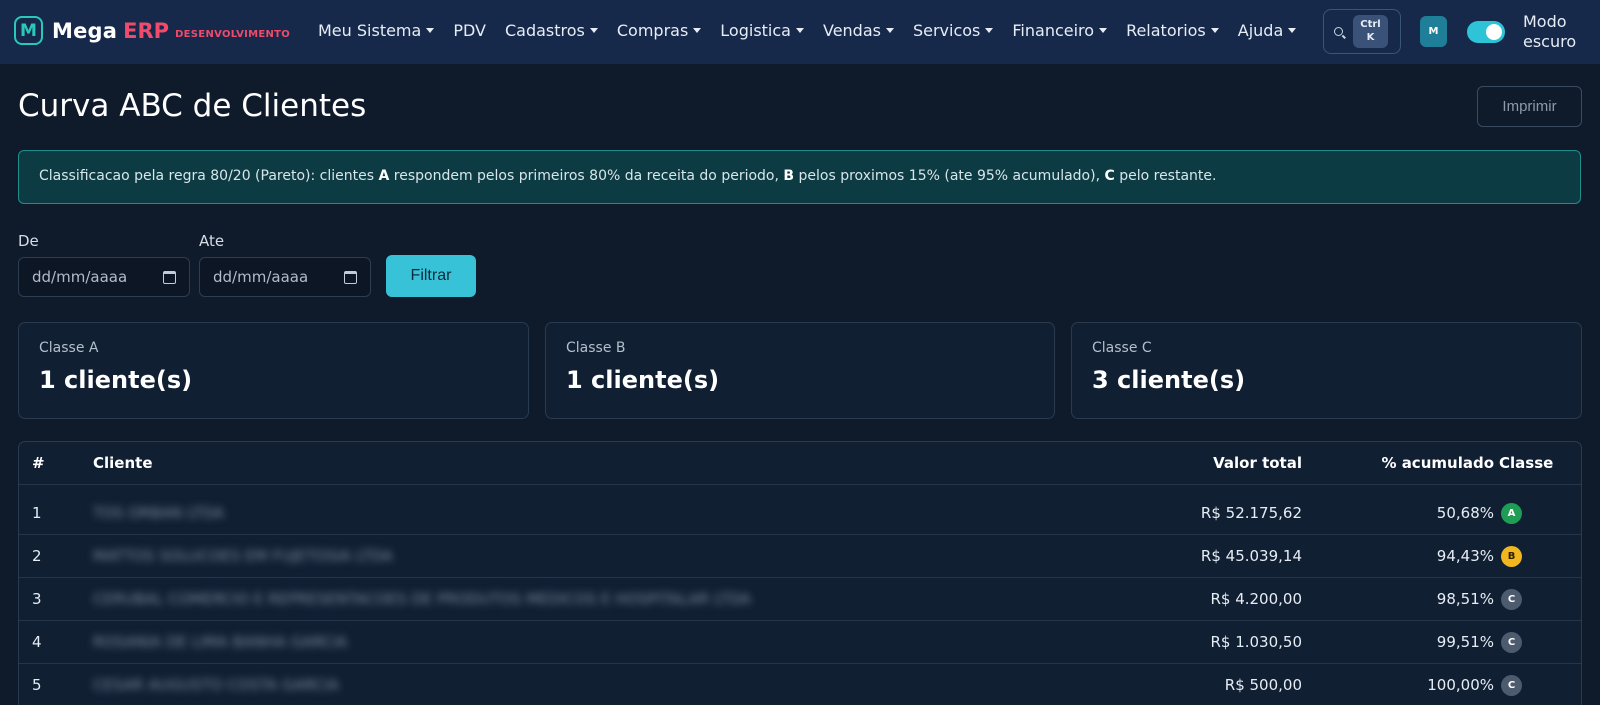 The width and height of the screenshot is (1600, 705). I want to click on info-text: pelos proximos 15% (ate 95% acumulado),, so click(949, 176).